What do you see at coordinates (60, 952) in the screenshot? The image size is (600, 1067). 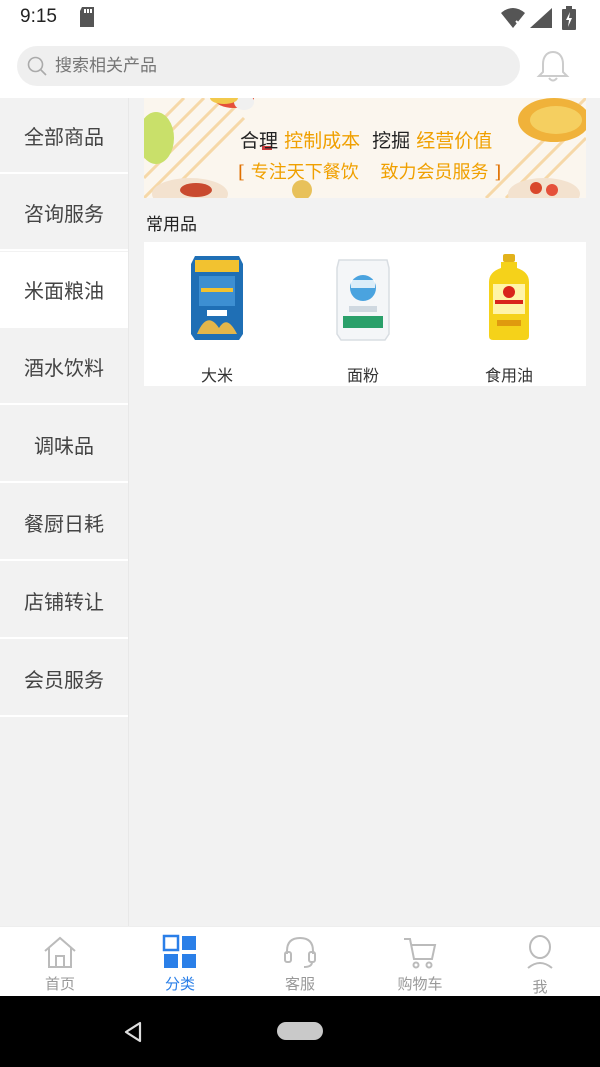 I see `home-icon` at bounding box center [60, 952].